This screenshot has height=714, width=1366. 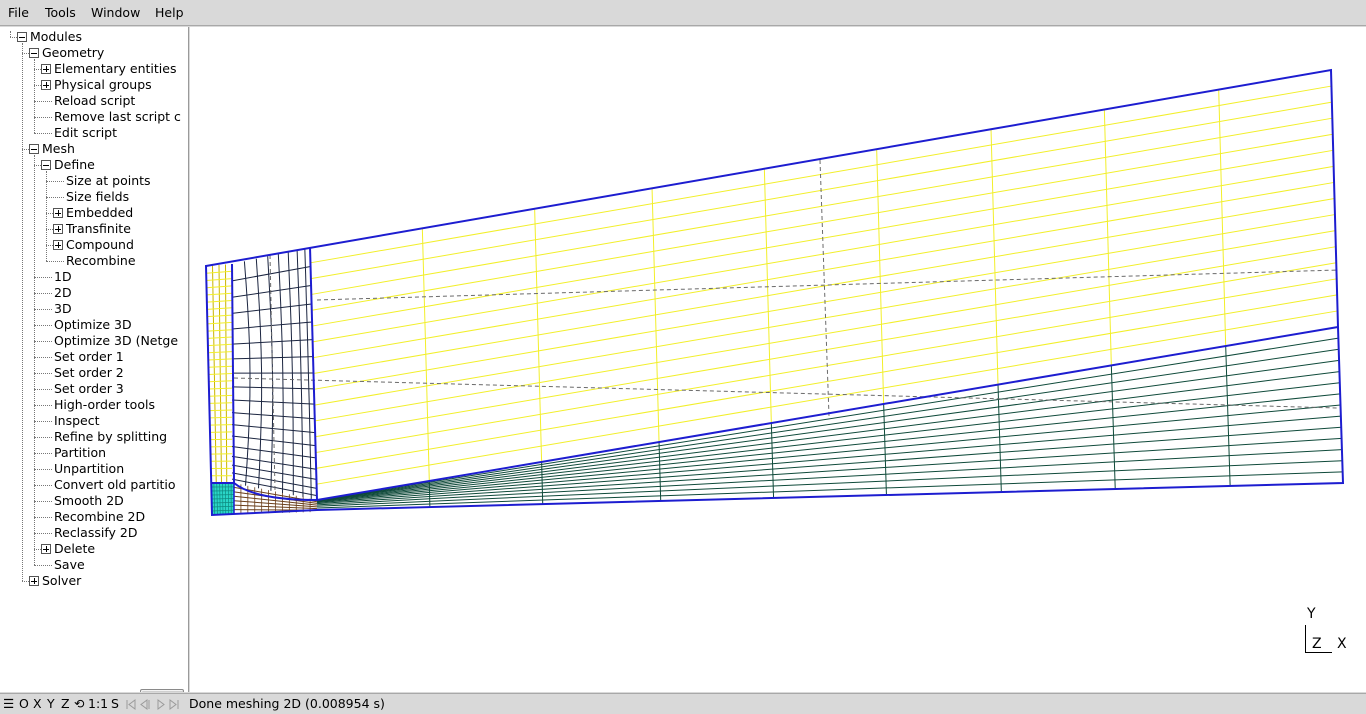 What do you see at coordinates (94, 549) in the screenshot?
I see `tree-item-delete: Delete` at bounding box center [94, 549].